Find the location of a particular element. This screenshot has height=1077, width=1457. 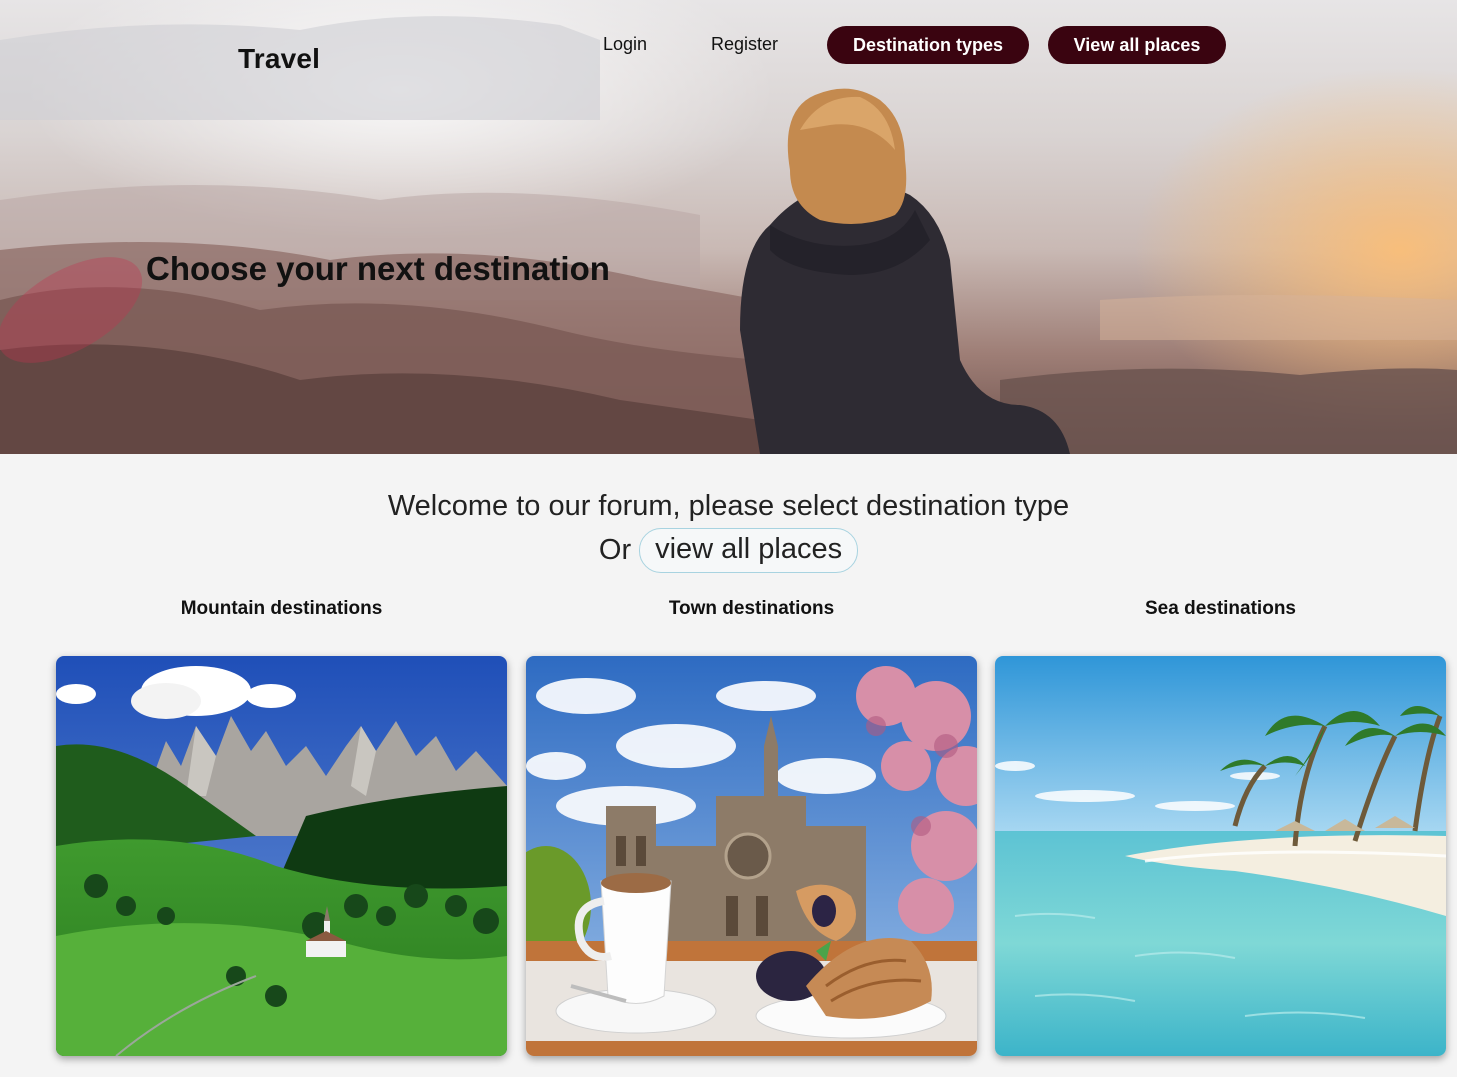

mountain-landscape-image is located at coordinates (281, 856).